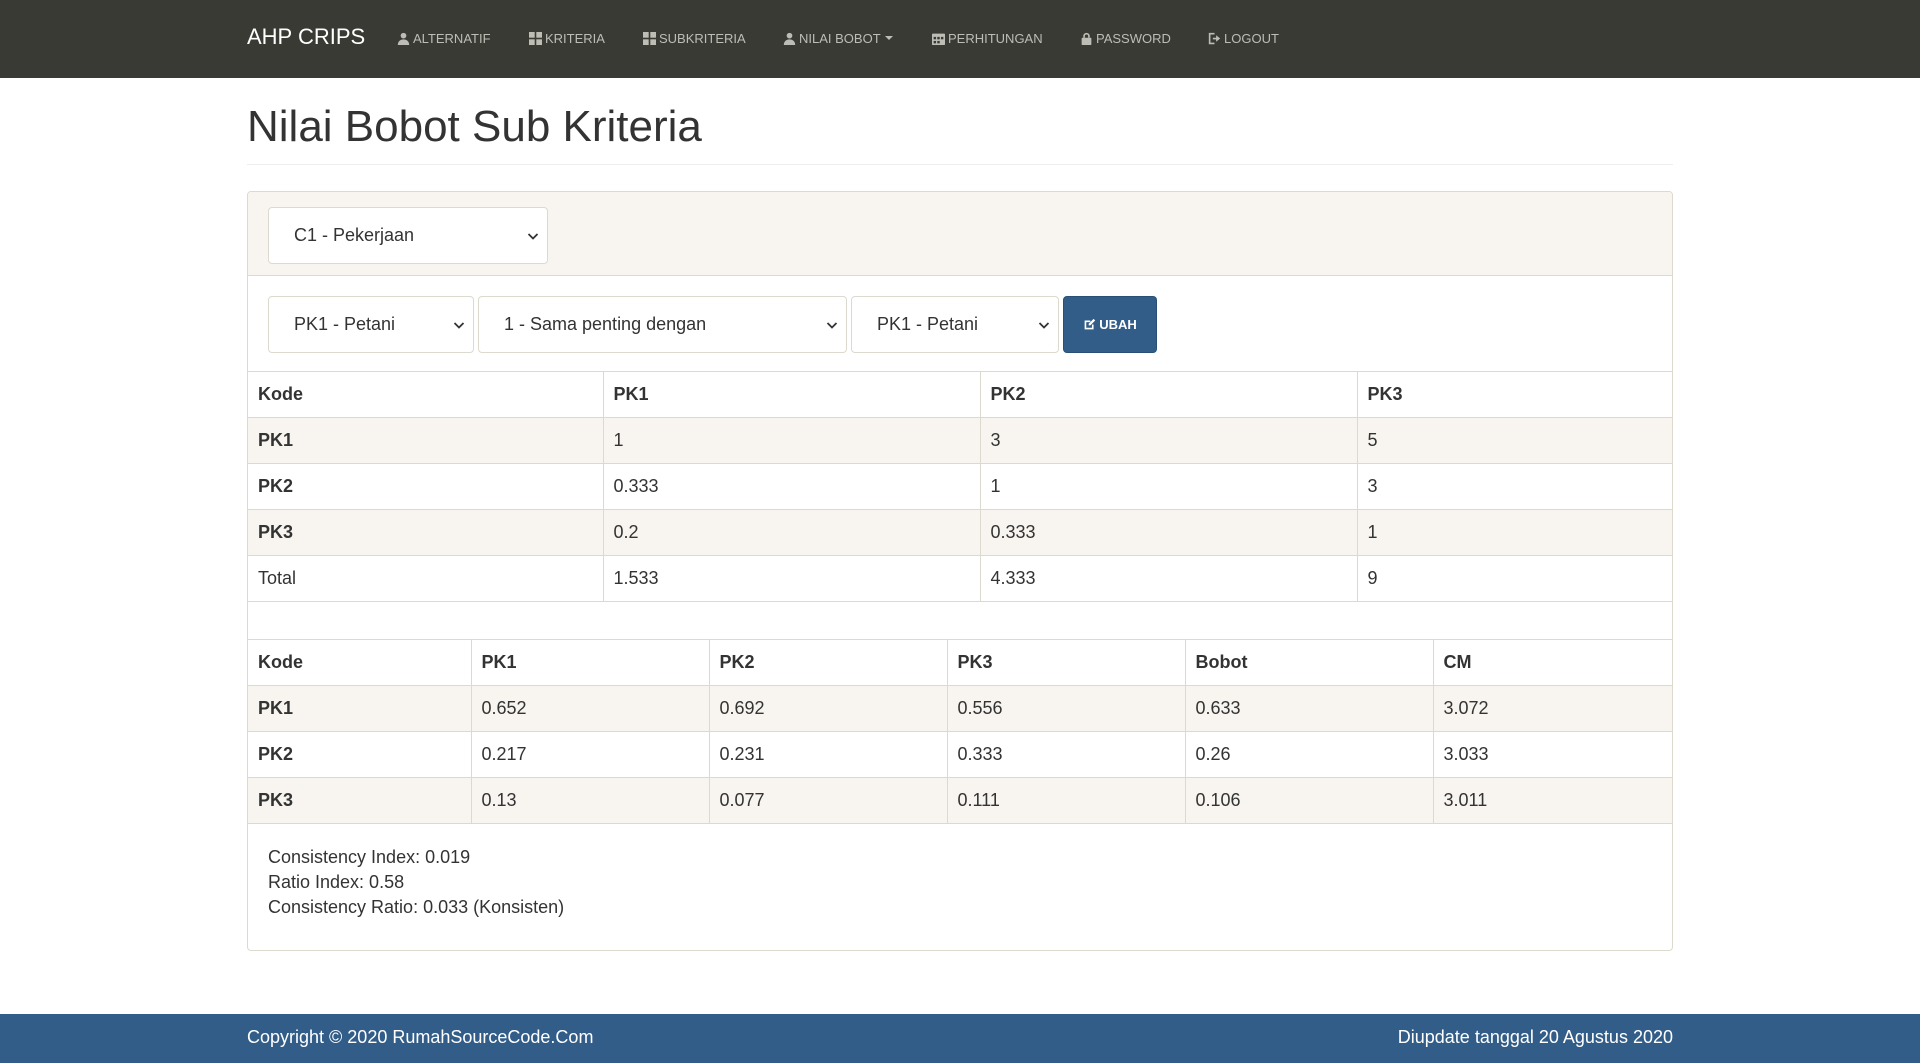  What do you see at coordinates (1251, 38) in the screenshot?
I see `nav-logout-label: LOGOUT` at bounding box center [1251, 38].